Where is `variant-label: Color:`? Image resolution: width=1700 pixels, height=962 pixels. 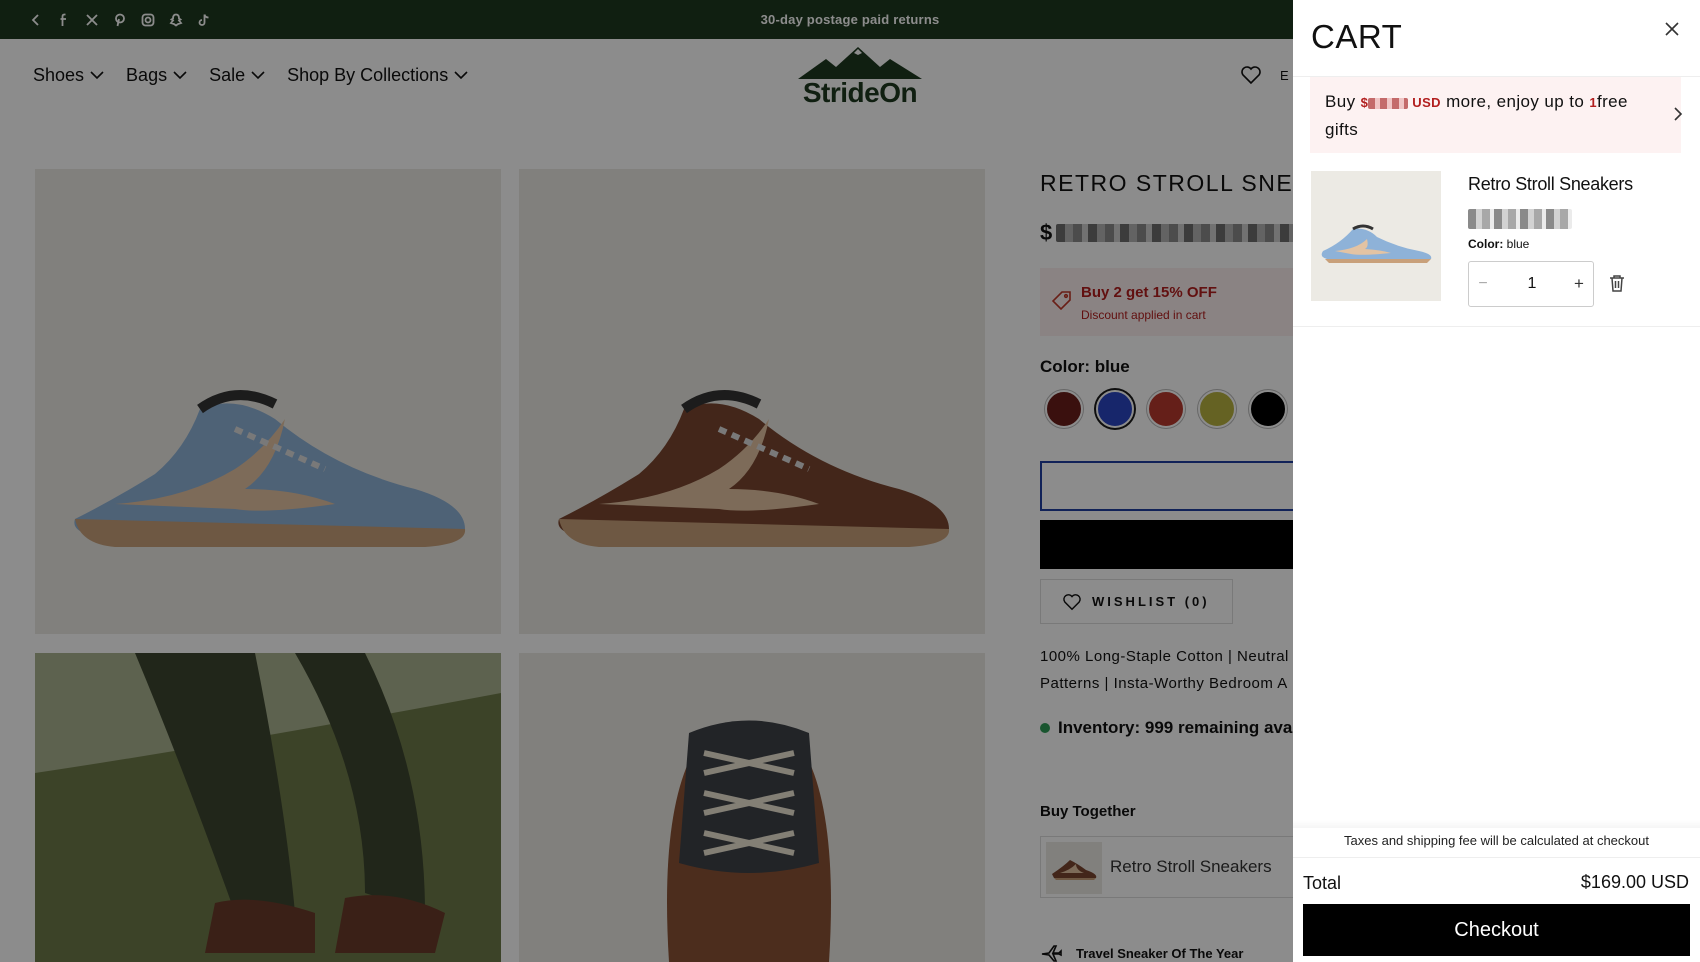 variant-label: Color: is located at coordinates (1486, 244).